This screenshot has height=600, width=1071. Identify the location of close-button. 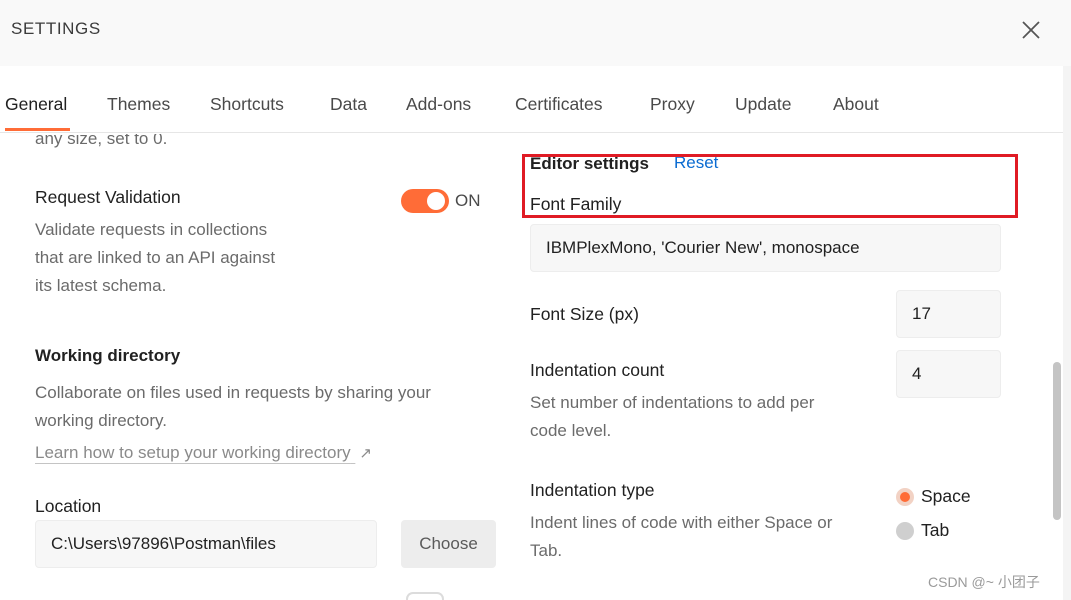
(1031, 30).